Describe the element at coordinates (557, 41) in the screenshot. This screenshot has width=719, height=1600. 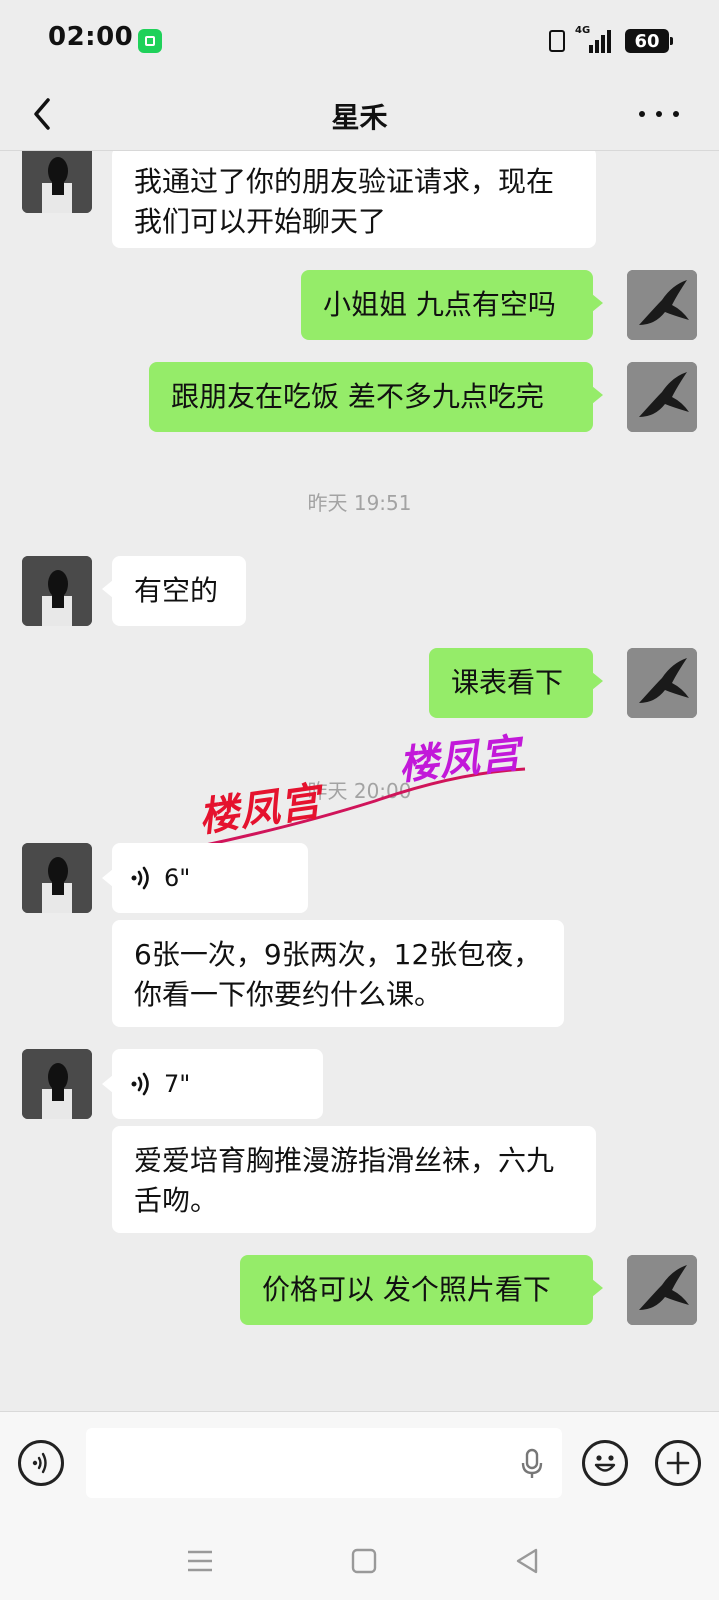
I see `vibrate-icon` at that location.